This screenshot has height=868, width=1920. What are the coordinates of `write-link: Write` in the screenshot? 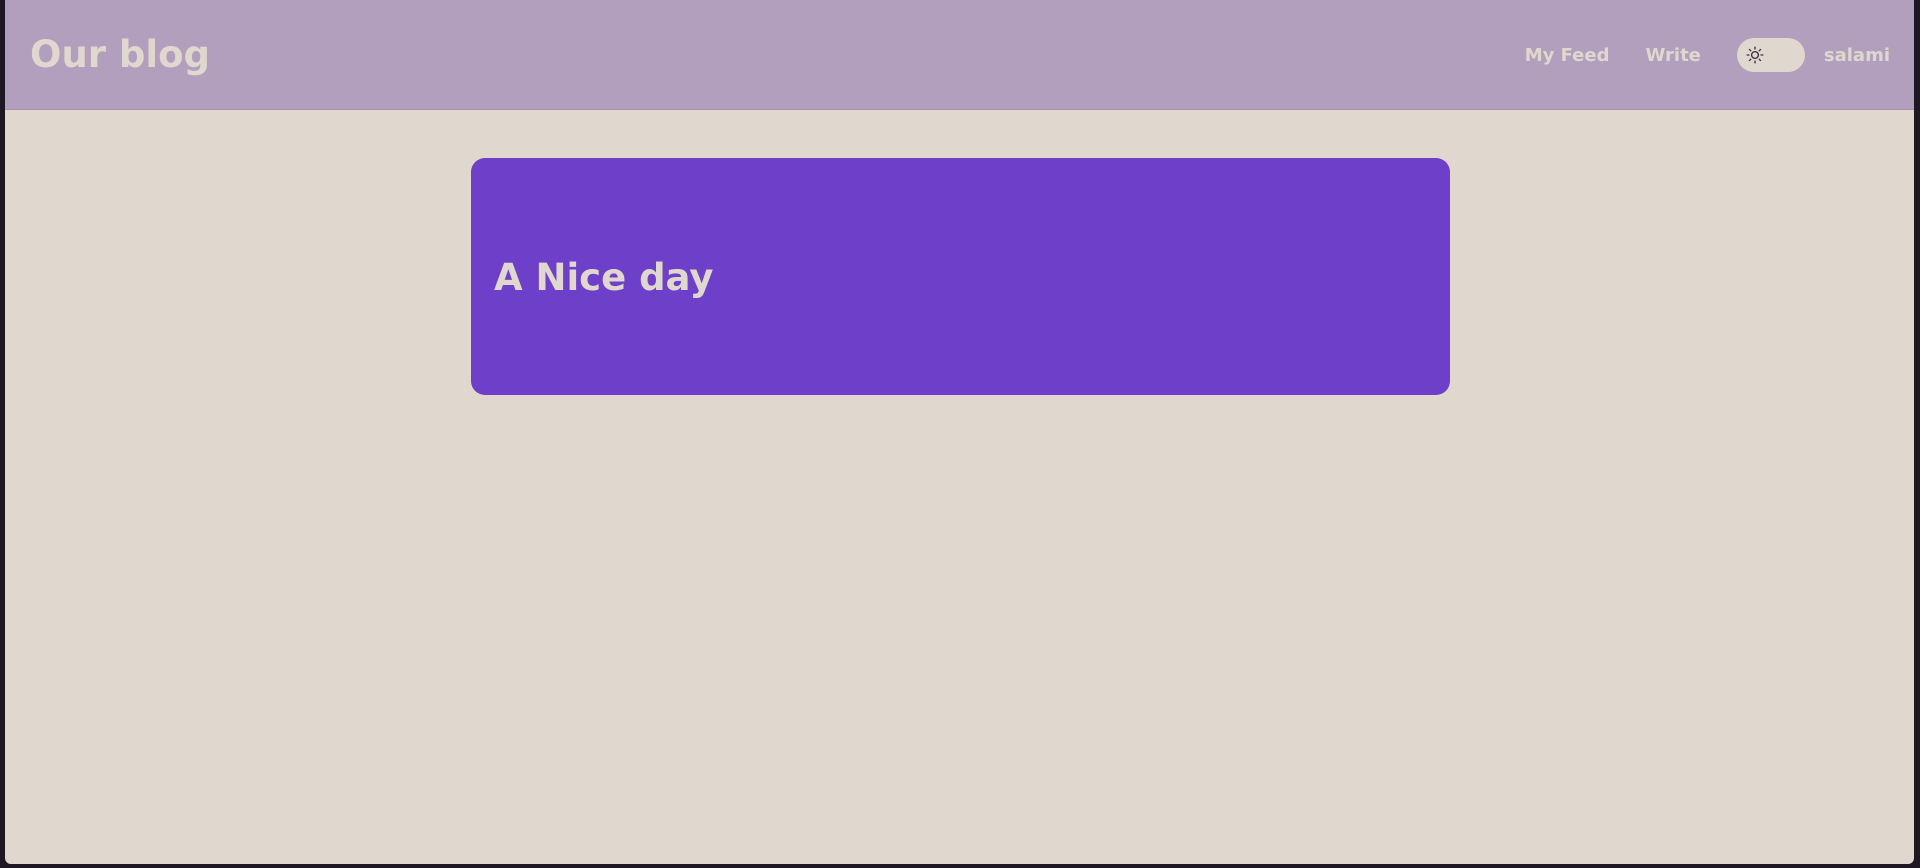 It's located at (1672, 55).